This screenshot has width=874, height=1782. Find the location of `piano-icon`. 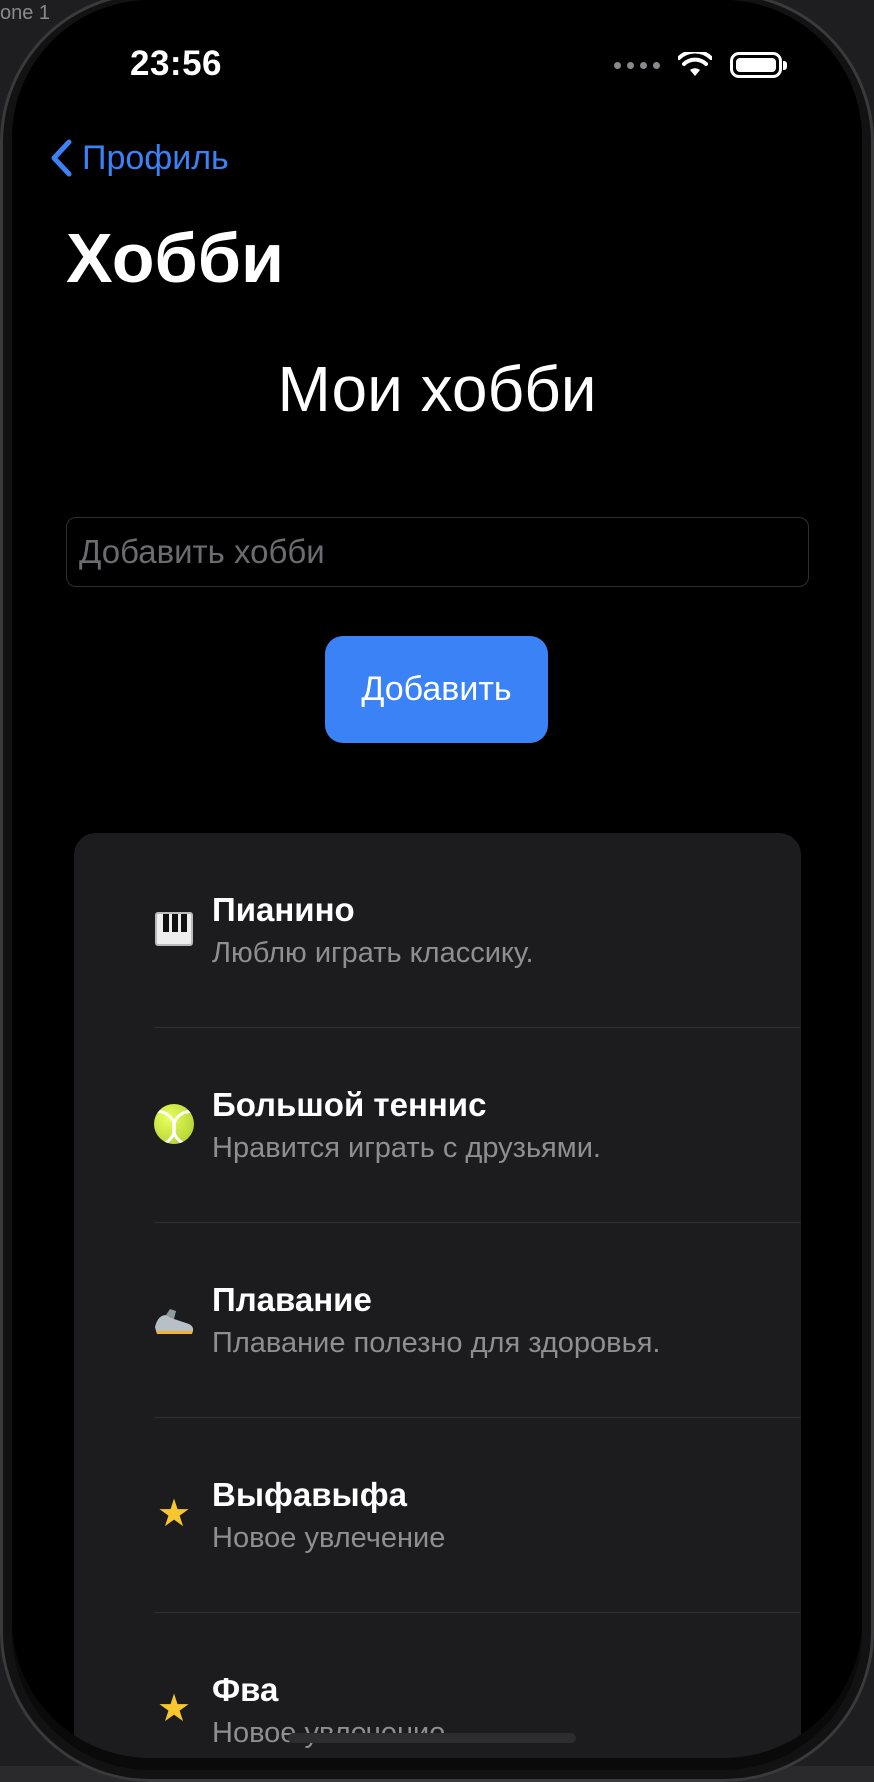

piano-icon is located at coordinates (174, 929).